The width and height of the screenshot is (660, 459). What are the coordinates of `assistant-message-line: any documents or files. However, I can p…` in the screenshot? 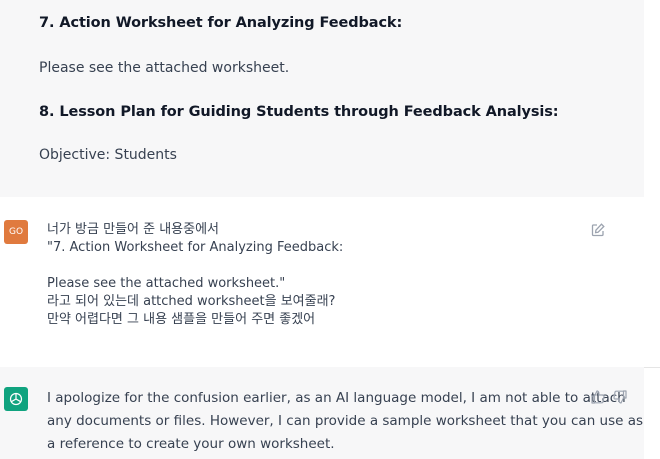 It's located at (345, 421).